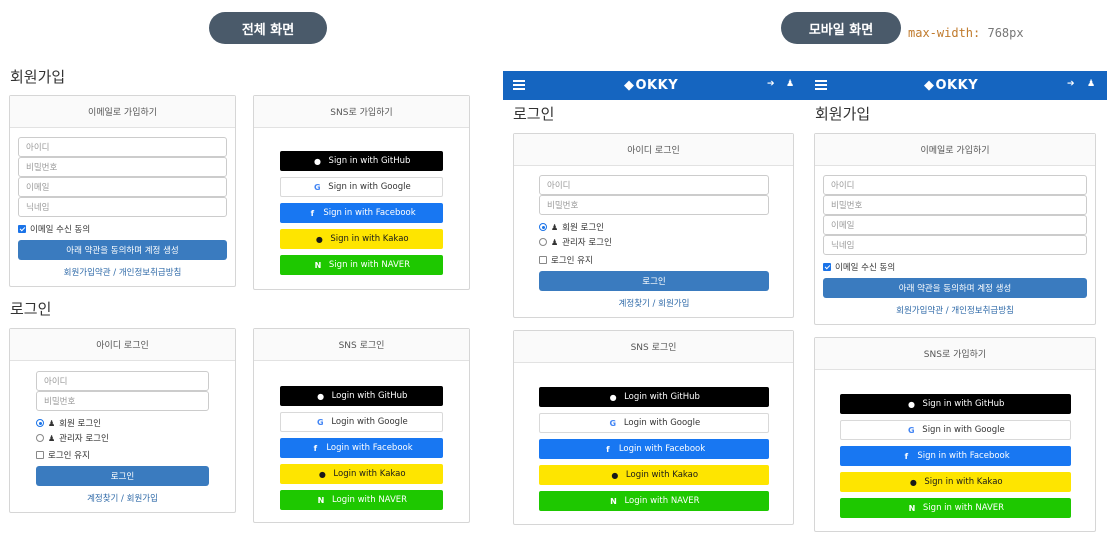 The height and width of the screenshot is (554, 1110). What do you see at coordinates (80, 424) in the screenshot?
I see `member-login-label: 회원 로그인` at bounding box center [80, 424].